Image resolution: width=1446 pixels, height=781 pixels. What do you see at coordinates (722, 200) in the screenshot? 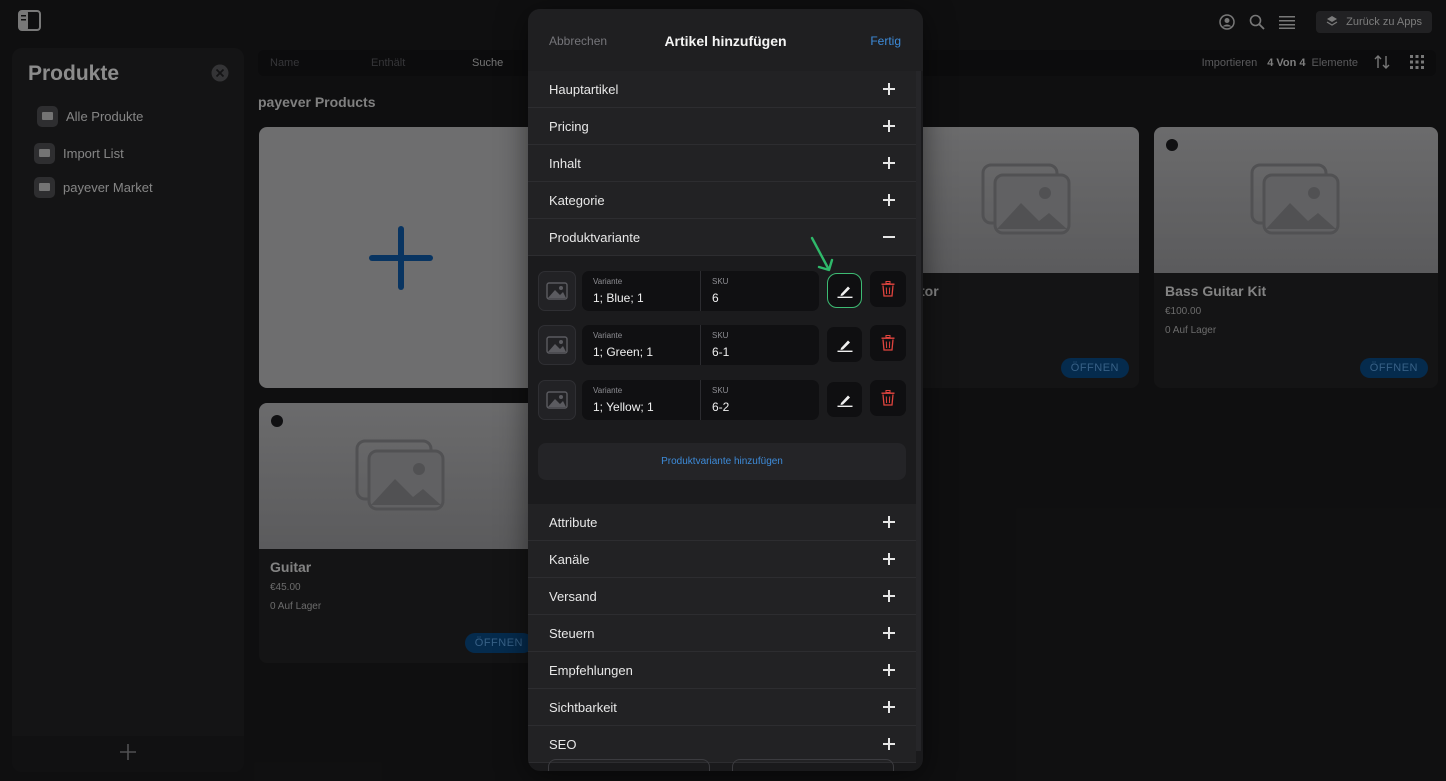
I see `section-category: Kategorie` at bounding box center [722, 200].